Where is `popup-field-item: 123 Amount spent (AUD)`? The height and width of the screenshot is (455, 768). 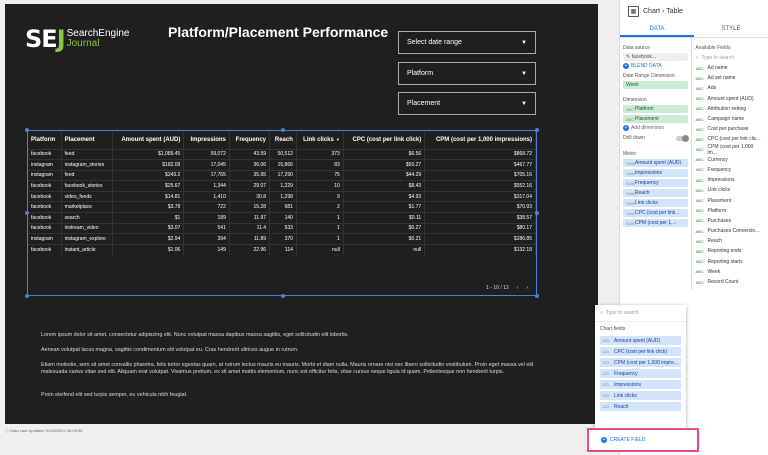 popup-field-item: 123 Amount spent (AUD) is located at coordinates (640, 340).